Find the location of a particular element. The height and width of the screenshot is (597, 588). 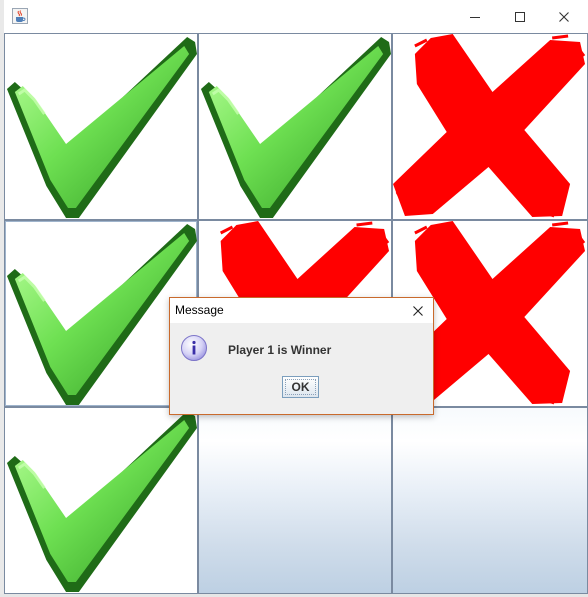

dialog-title: Message is located at coordinates (199, 310).